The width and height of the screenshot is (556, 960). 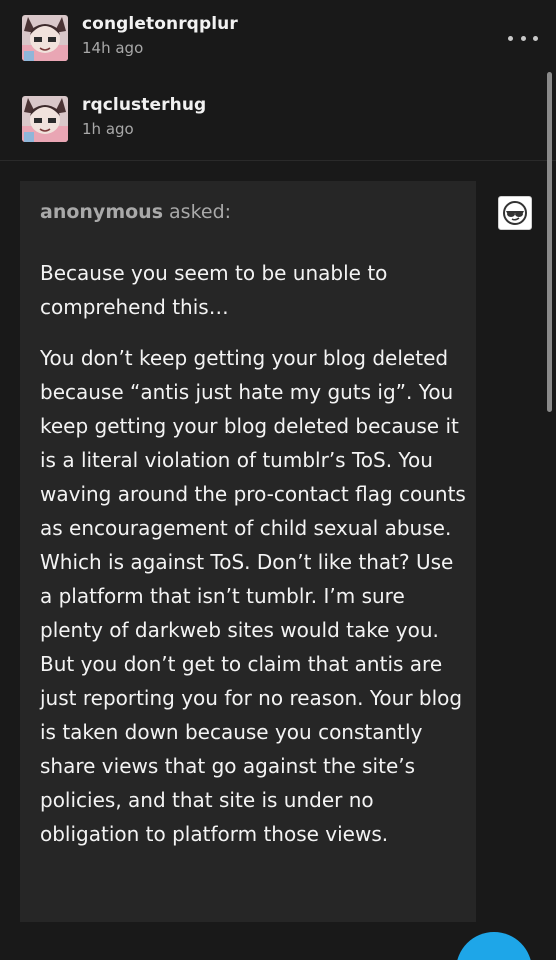 I want to click on compose-button, so click(x=494, y=946).